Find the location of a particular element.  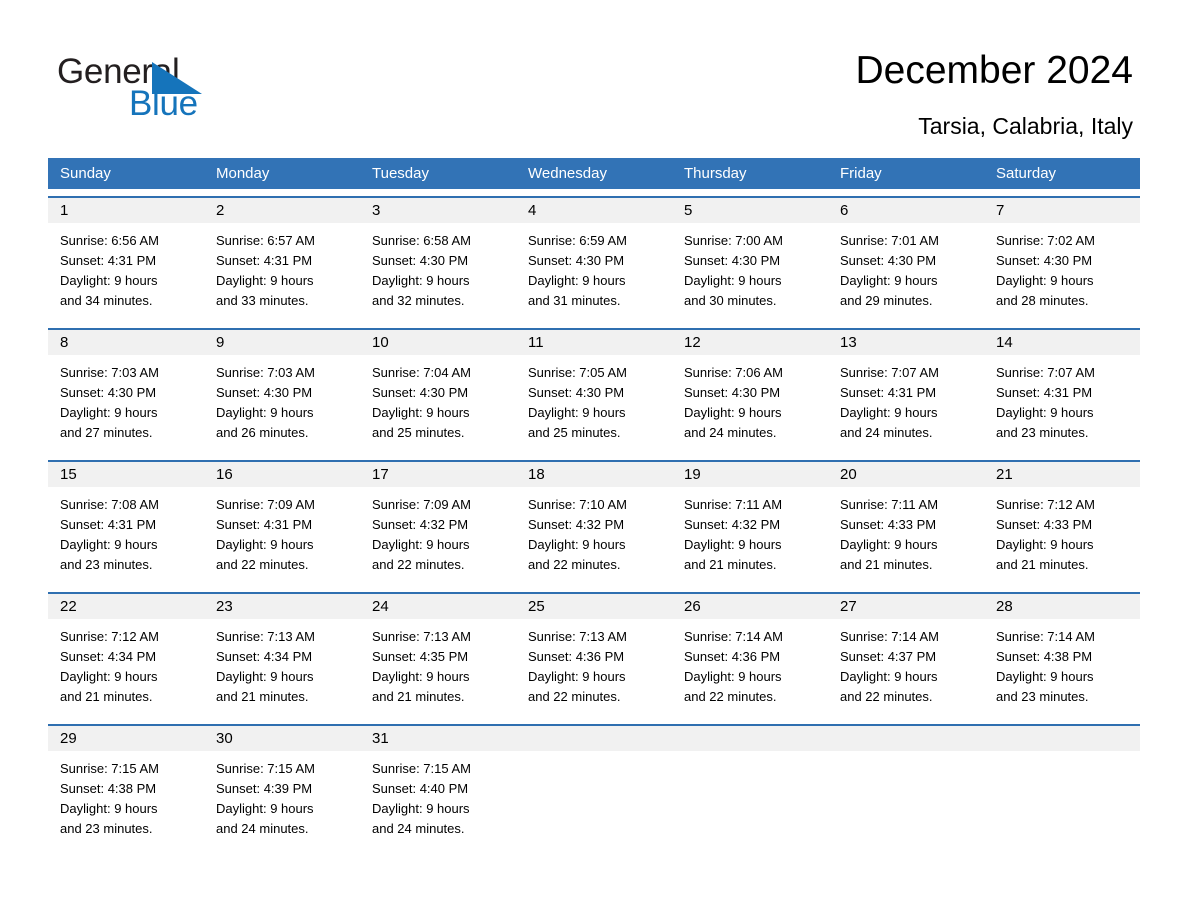

day-number: 14 is located at coordinates (1062, 342).